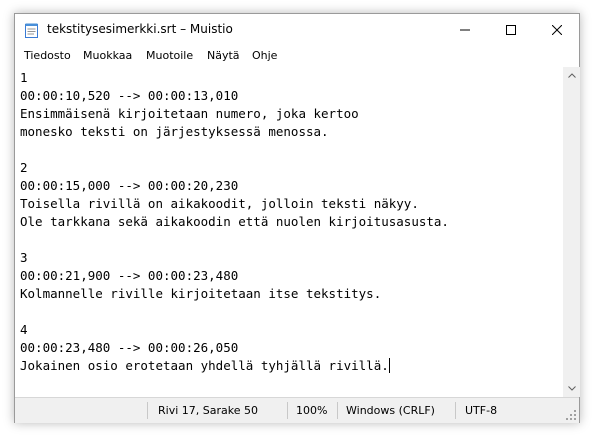 This screenshot has width=596, height=439. I want to click on chevron-up-icon, so click(571, 75).